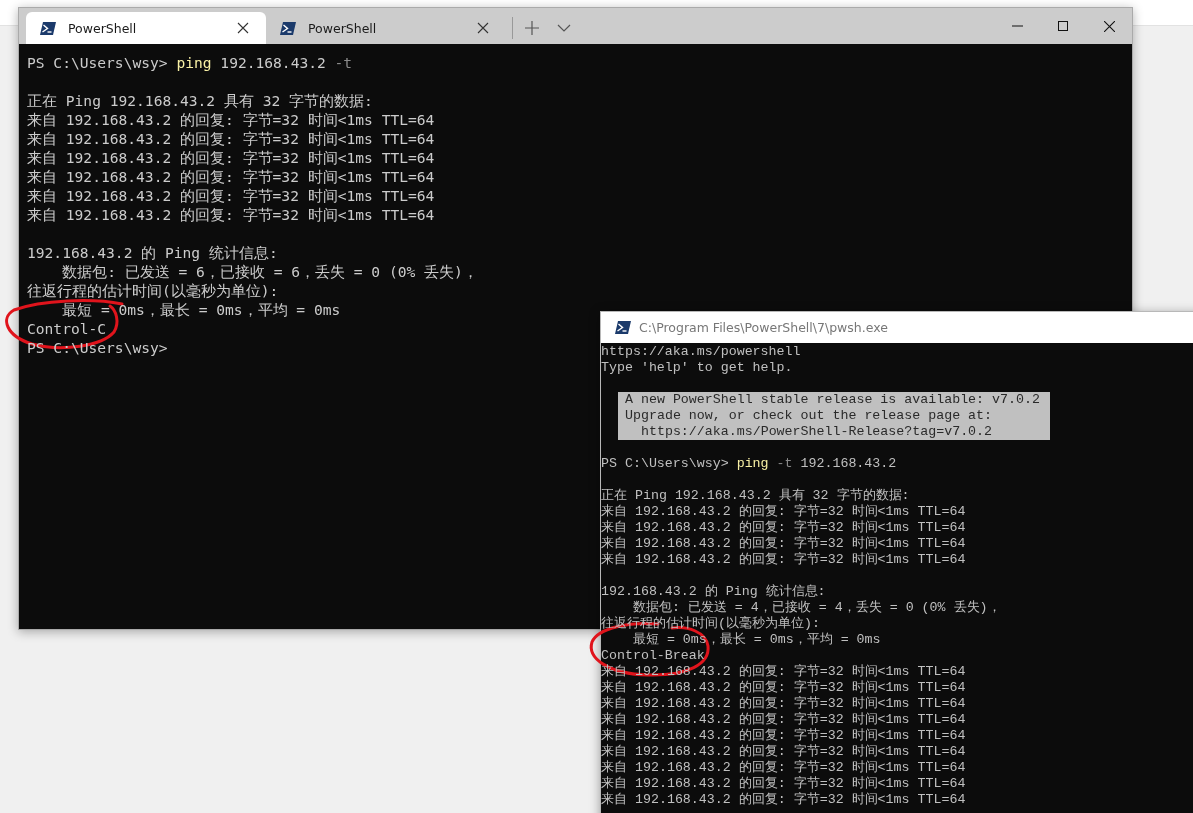 Image resolution: width=1193 pixels, height=813 pixels. I want to click on command-line: PS C:\Users\wsy> ping -t 192.168.43.2, so click(749, 464).